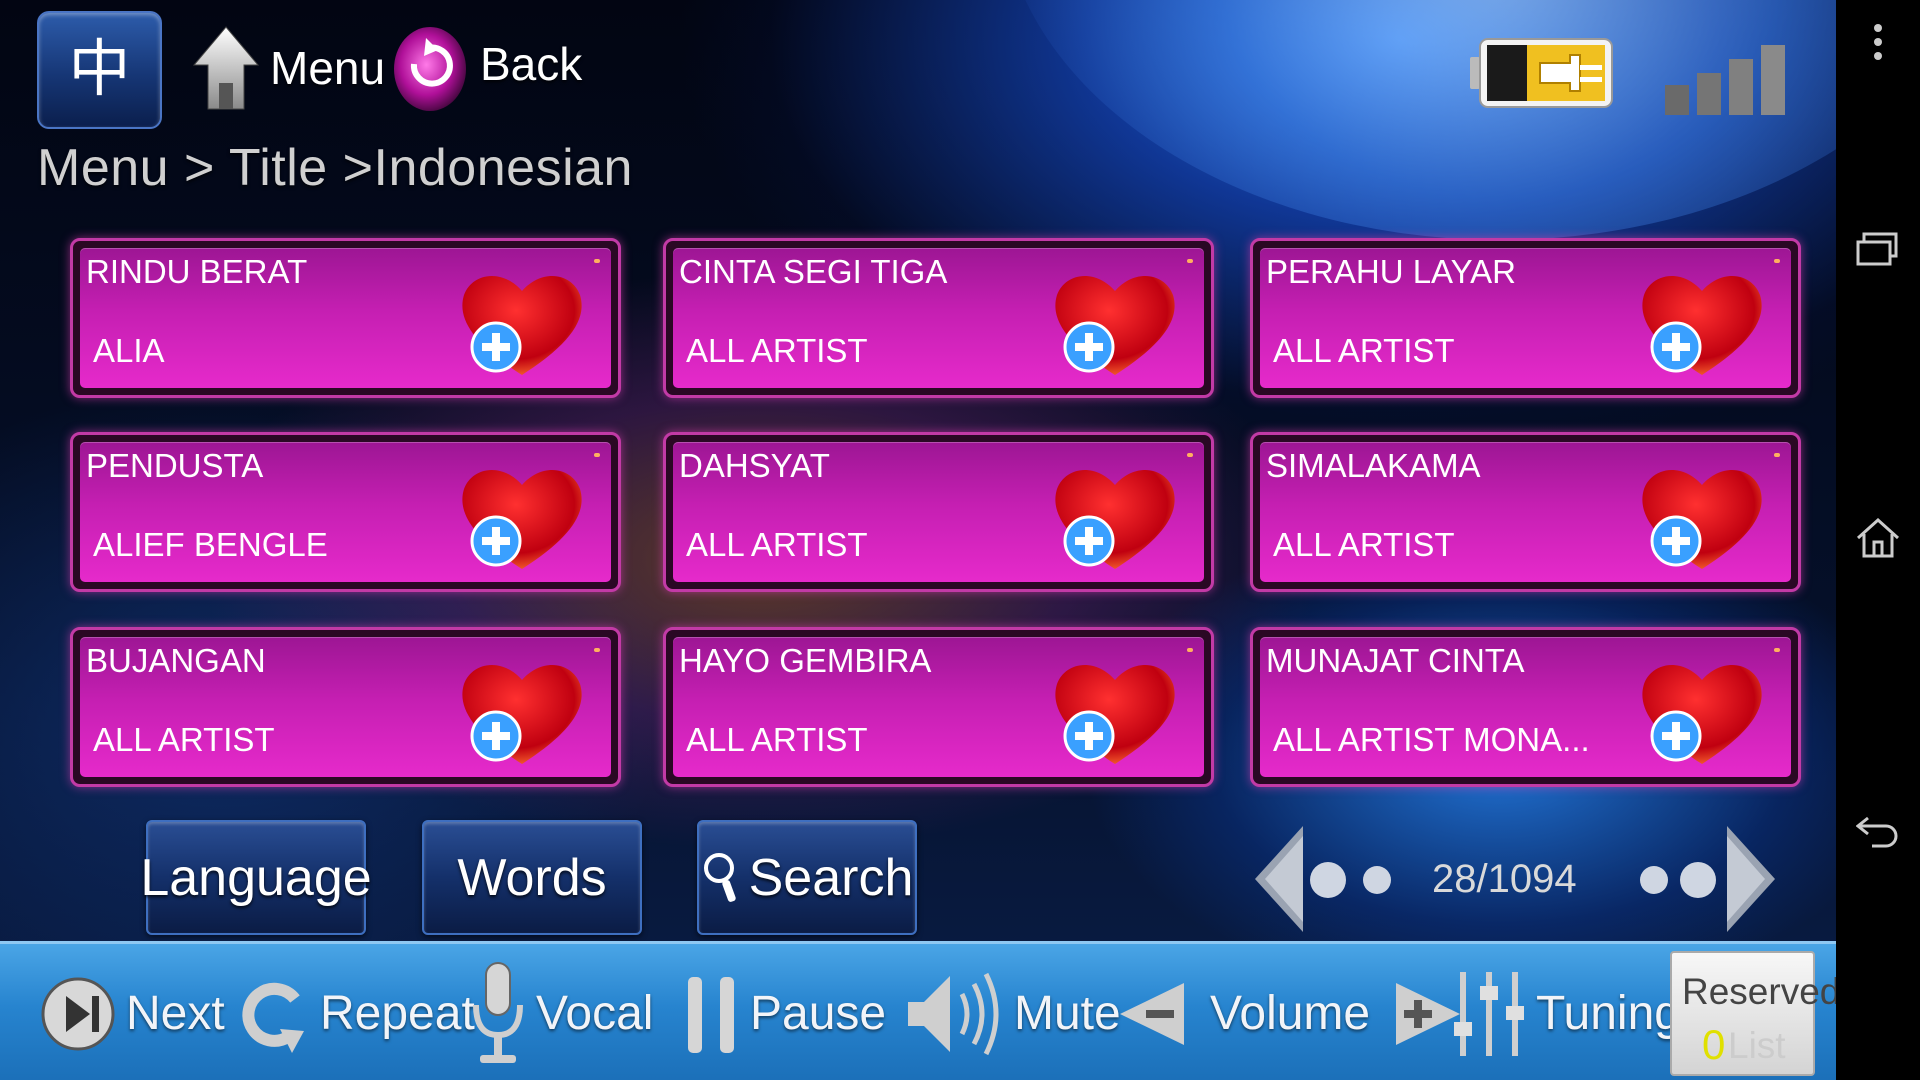 This screenshot has width=1920, height=1080. I want to click on song-title: CINTA SEGI TIGA, so click(813, 271).